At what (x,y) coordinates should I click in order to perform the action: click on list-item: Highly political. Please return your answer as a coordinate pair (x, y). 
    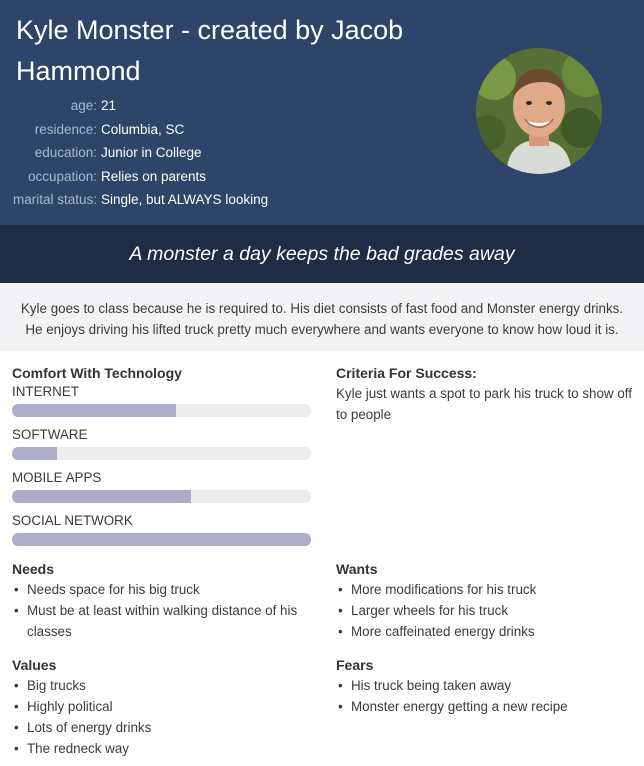
    Looking at the image, I should click on (162, 706).